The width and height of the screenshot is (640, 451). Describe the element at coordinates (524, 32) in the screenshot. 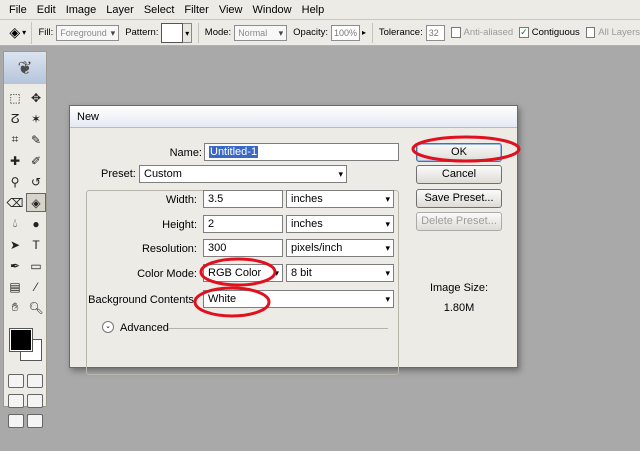

I see `contiguous-checkbox: ✓` at that location.